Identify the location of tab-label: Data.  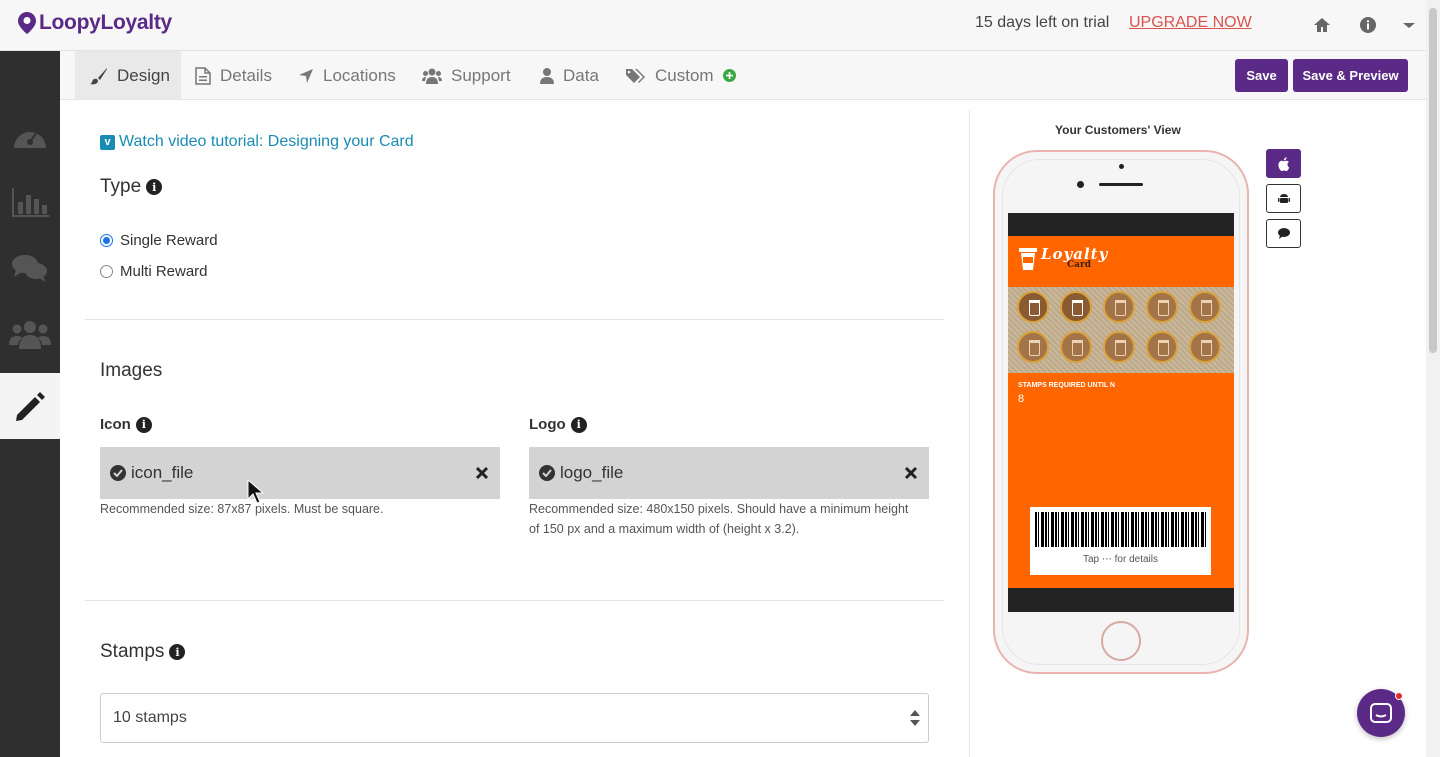
(581, 75).